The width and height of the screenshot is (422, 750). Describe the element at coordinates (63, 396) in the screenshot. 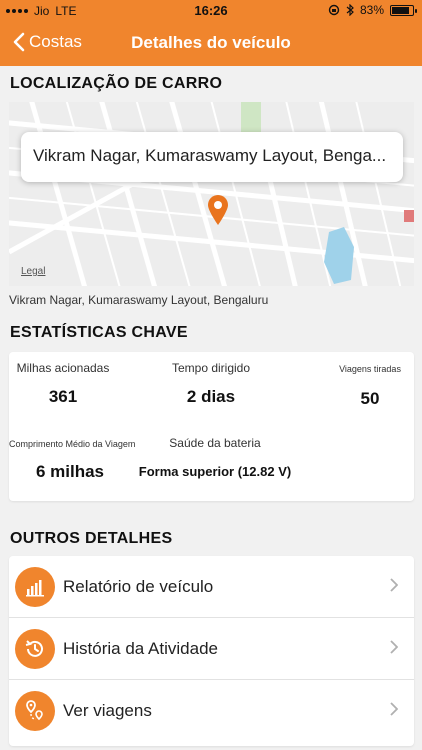

I see `stat-value: 361` at that location.